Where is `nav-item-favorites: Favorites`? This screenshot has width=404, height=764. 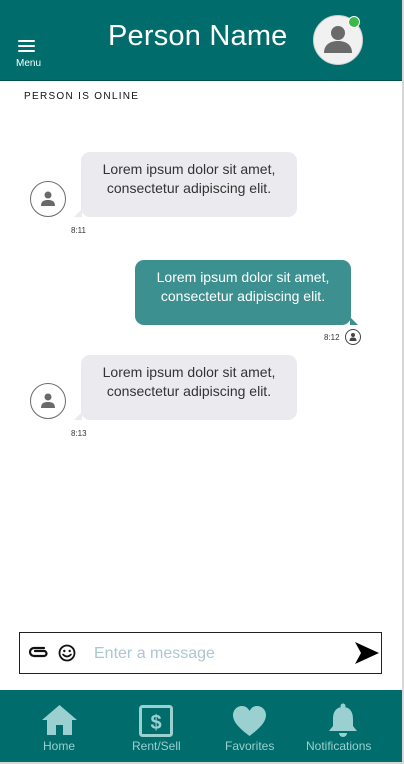 nav-item-favorites: Favorites is located at coordinates (250, 726).